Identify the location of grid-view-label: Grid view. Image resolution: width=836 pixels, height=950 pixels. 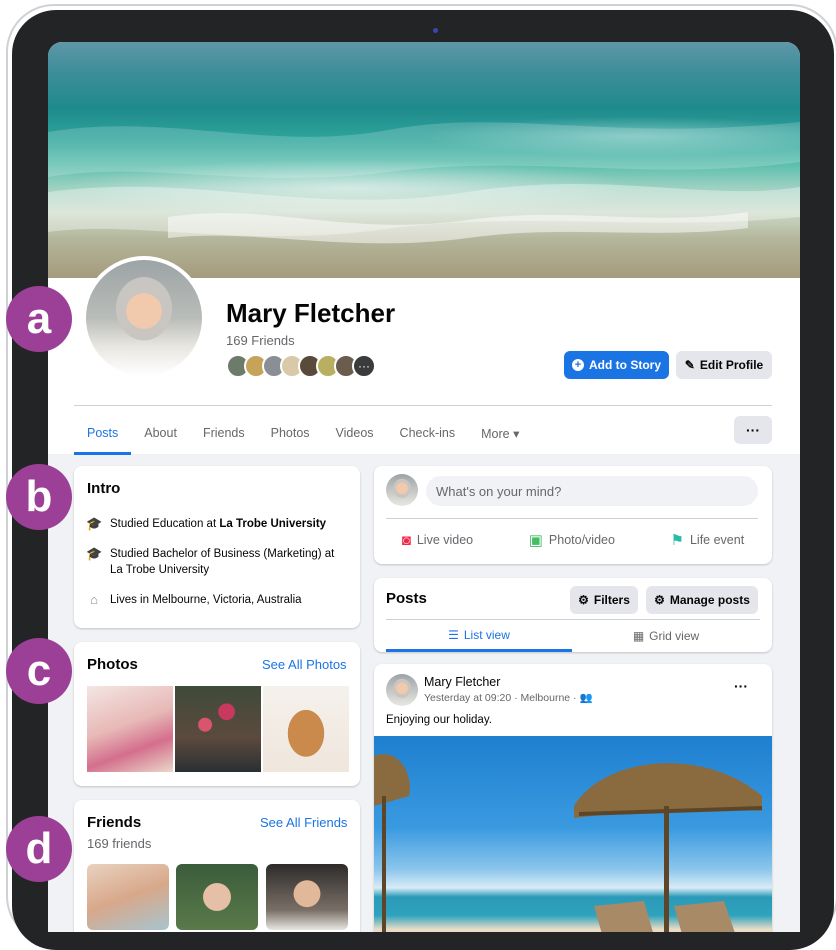
(674, 636).